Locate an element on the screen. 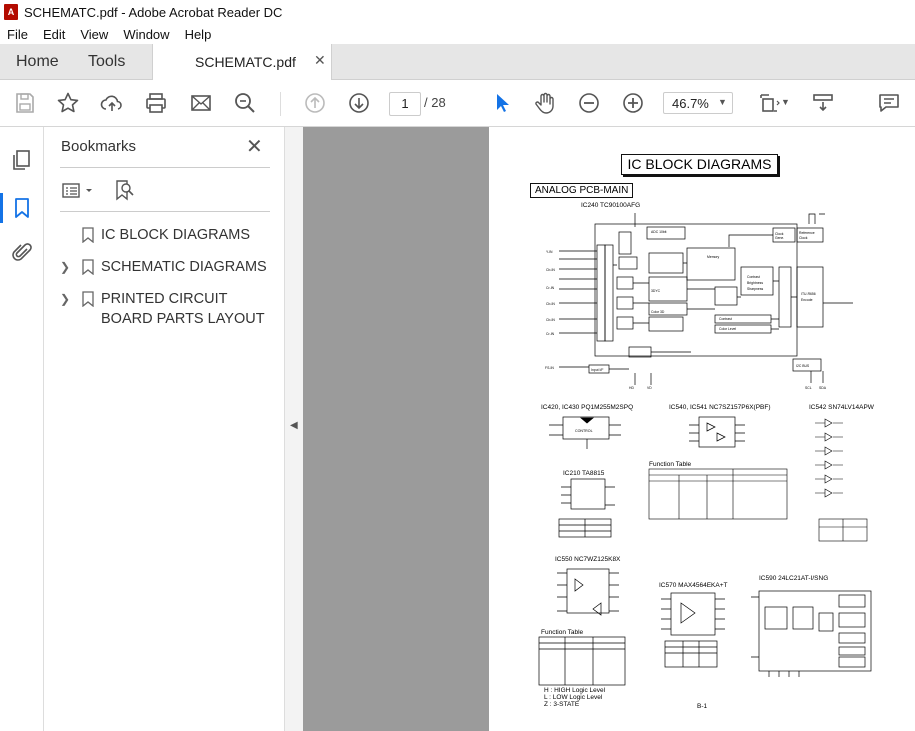 Image resolution: width=915 pixels, height=731 pixels. collapse-panel-icon: ◀ is located at coordinates (294, 425).